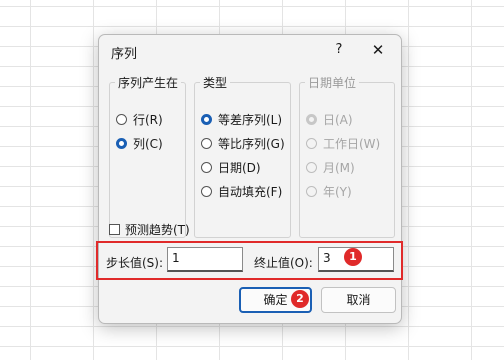  I want to click on radio-label-year: 年(Y), so click(337, 191).